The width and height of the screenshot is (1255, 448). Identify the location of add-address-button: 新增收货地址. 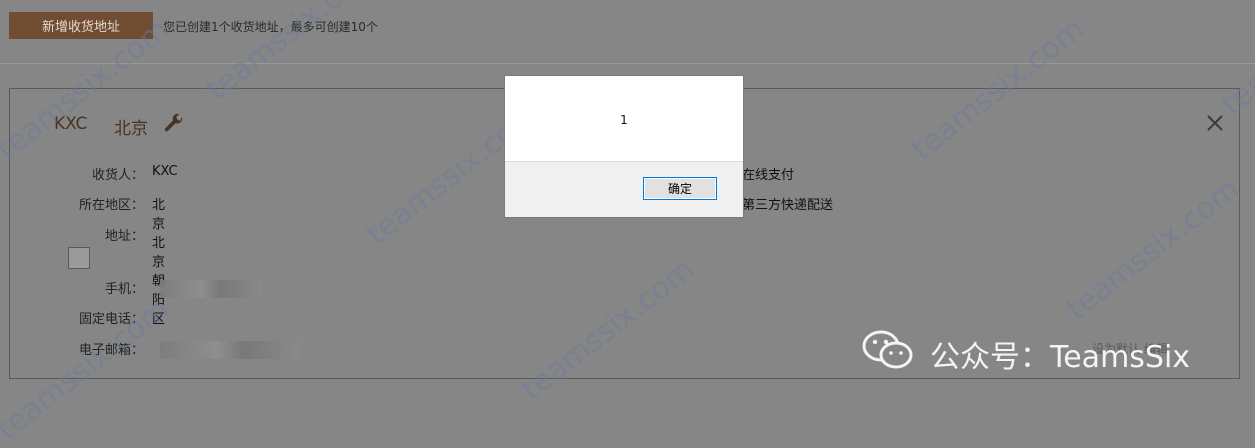
(81, 25).